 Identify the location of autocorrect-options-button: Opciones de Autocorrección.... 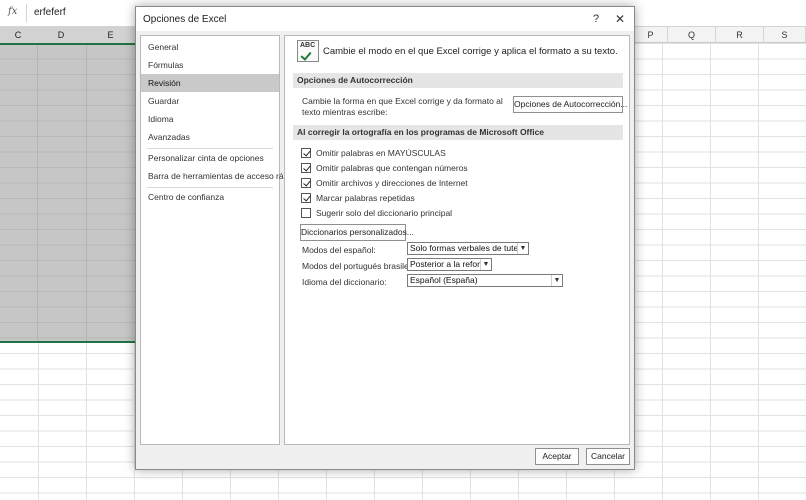
(570, 104).